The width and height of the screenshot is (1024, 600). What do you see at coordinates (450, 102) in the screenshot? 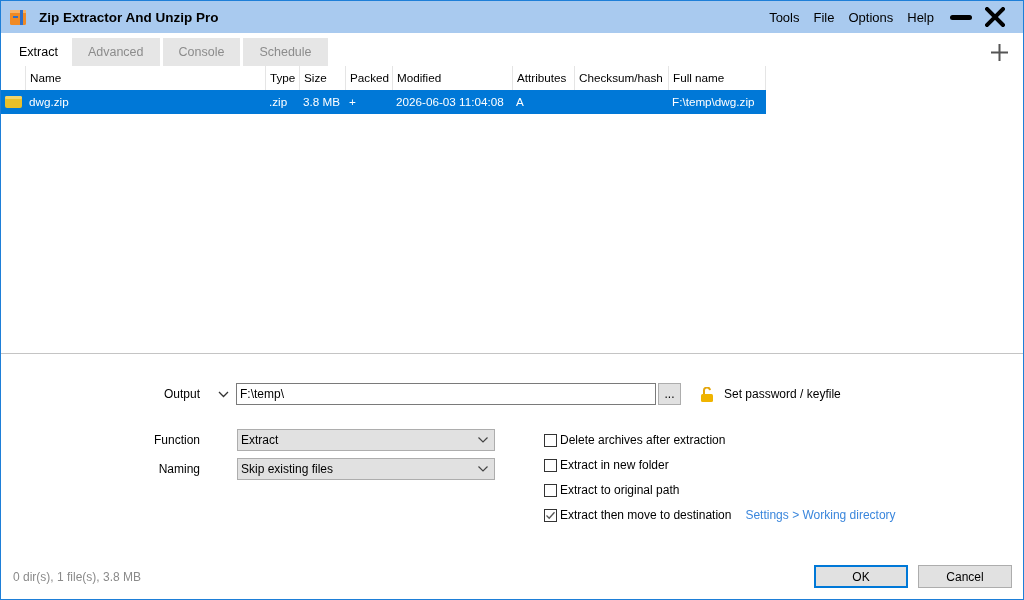
I see `table-cell-text: 2026-06-03 11:04:08` at bounding box center [450, 102].